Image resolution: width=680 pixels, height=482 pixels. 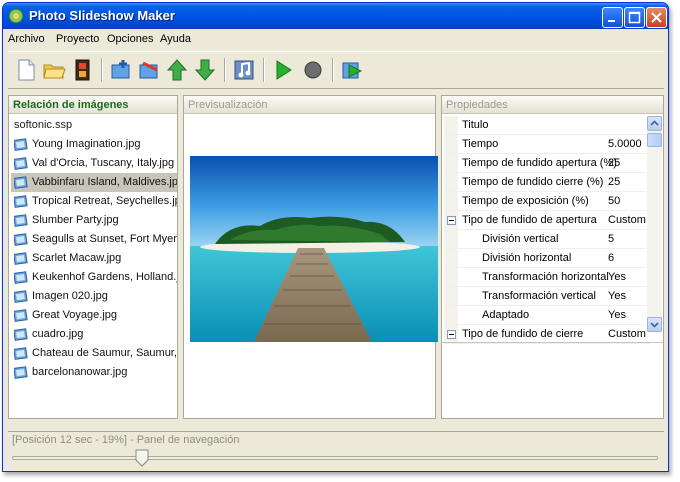 I want to click on menu-opciones: Opciones, so click(x=130, y=39).